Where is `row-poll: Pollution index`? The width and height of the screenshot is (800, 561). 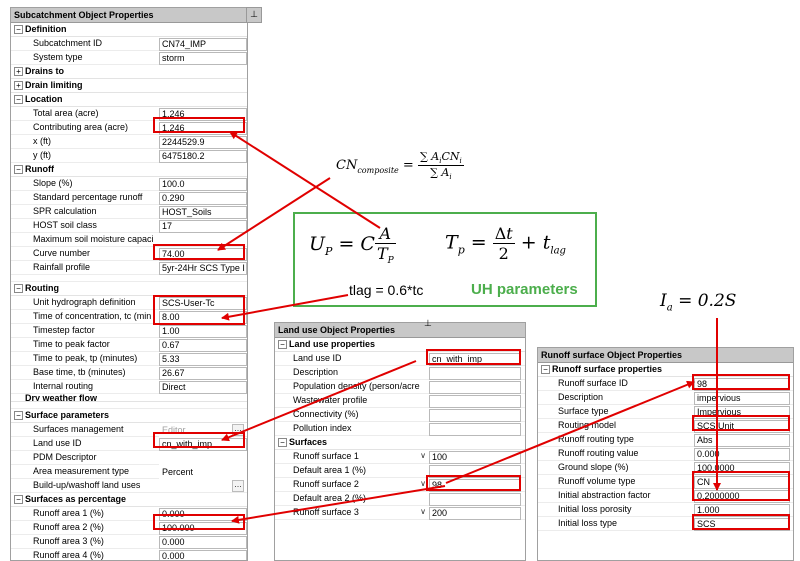
row-poll: Pollution index is located at coordinates (400, 429).